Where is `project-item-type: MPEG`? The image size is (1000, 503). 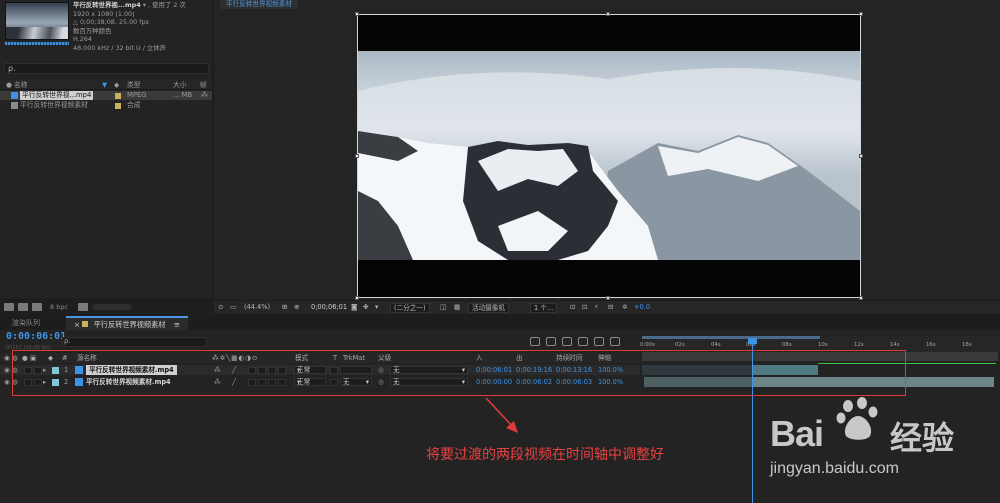
project-item-type: MPEG is located at coordinates (137, 95).